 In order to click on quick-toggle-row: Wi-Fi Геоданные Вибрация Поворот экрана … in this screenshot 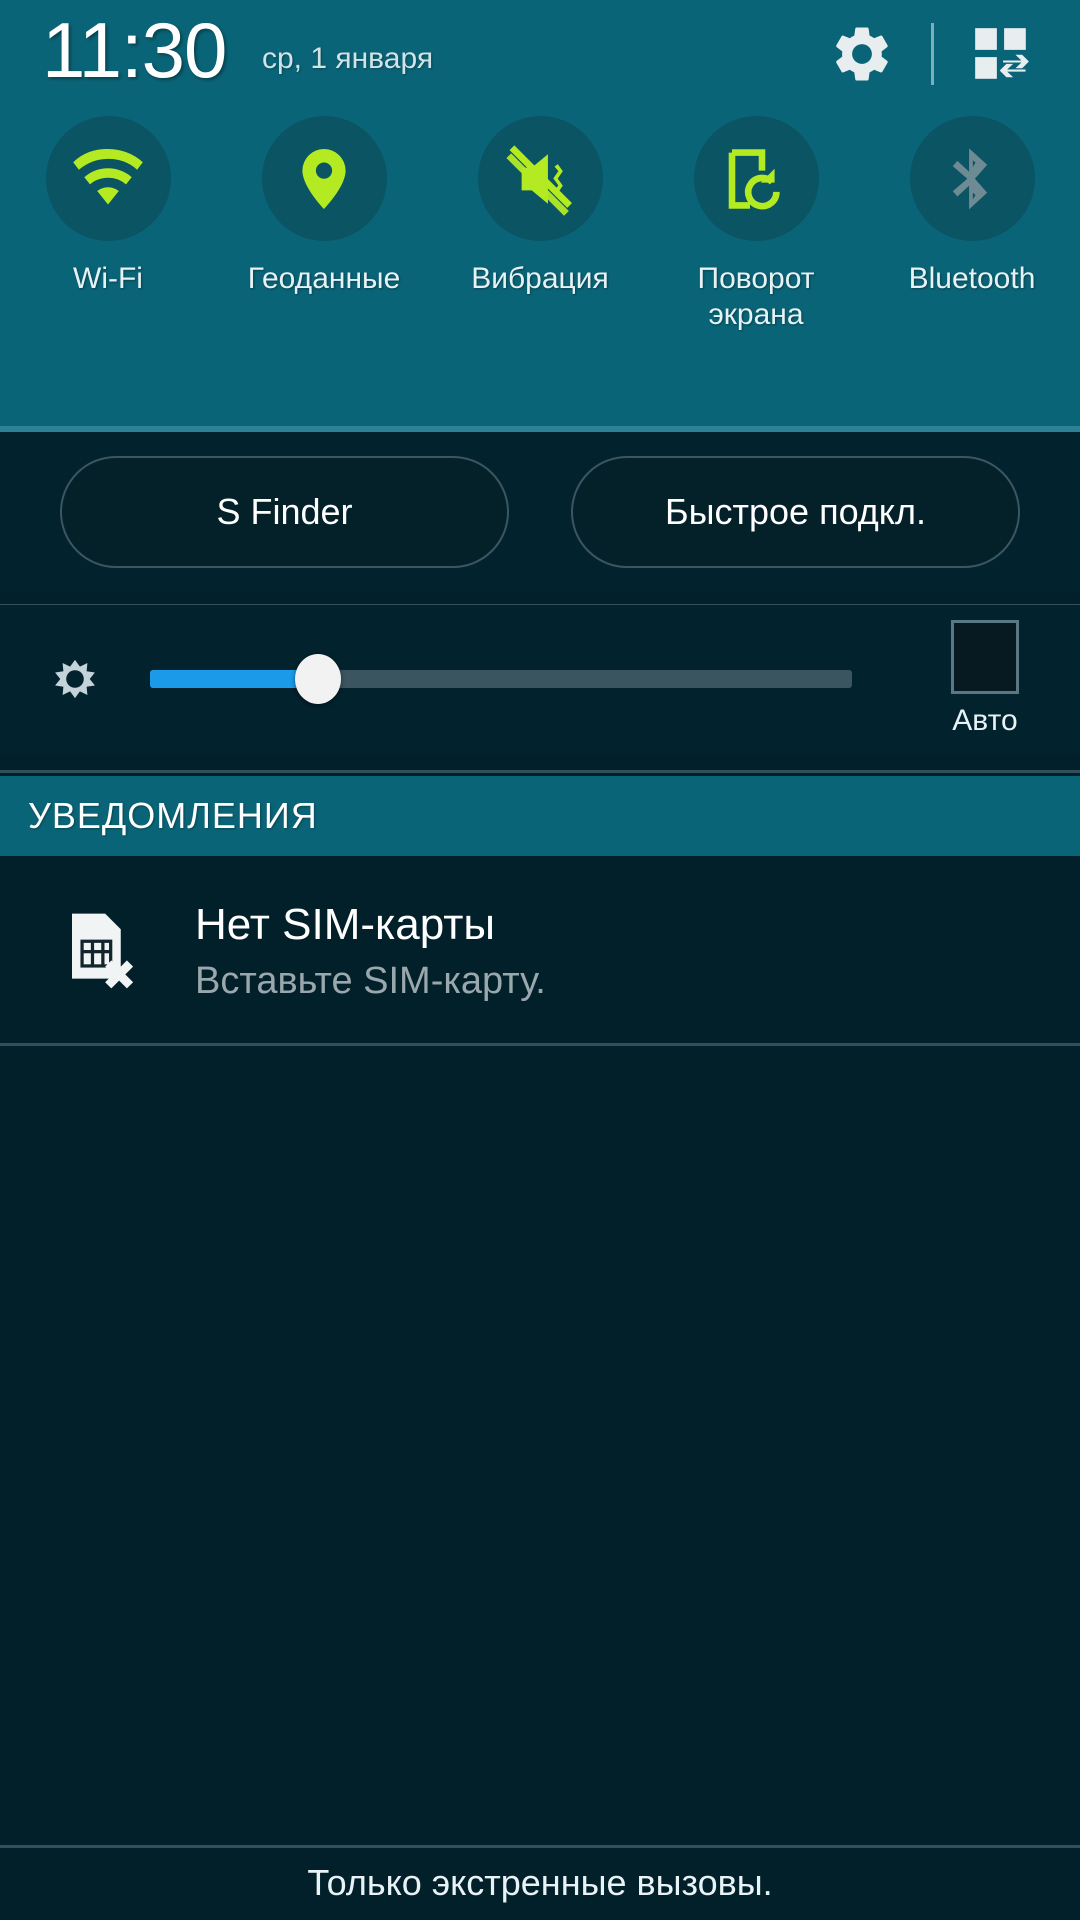, I will do `click(540, 224)`.